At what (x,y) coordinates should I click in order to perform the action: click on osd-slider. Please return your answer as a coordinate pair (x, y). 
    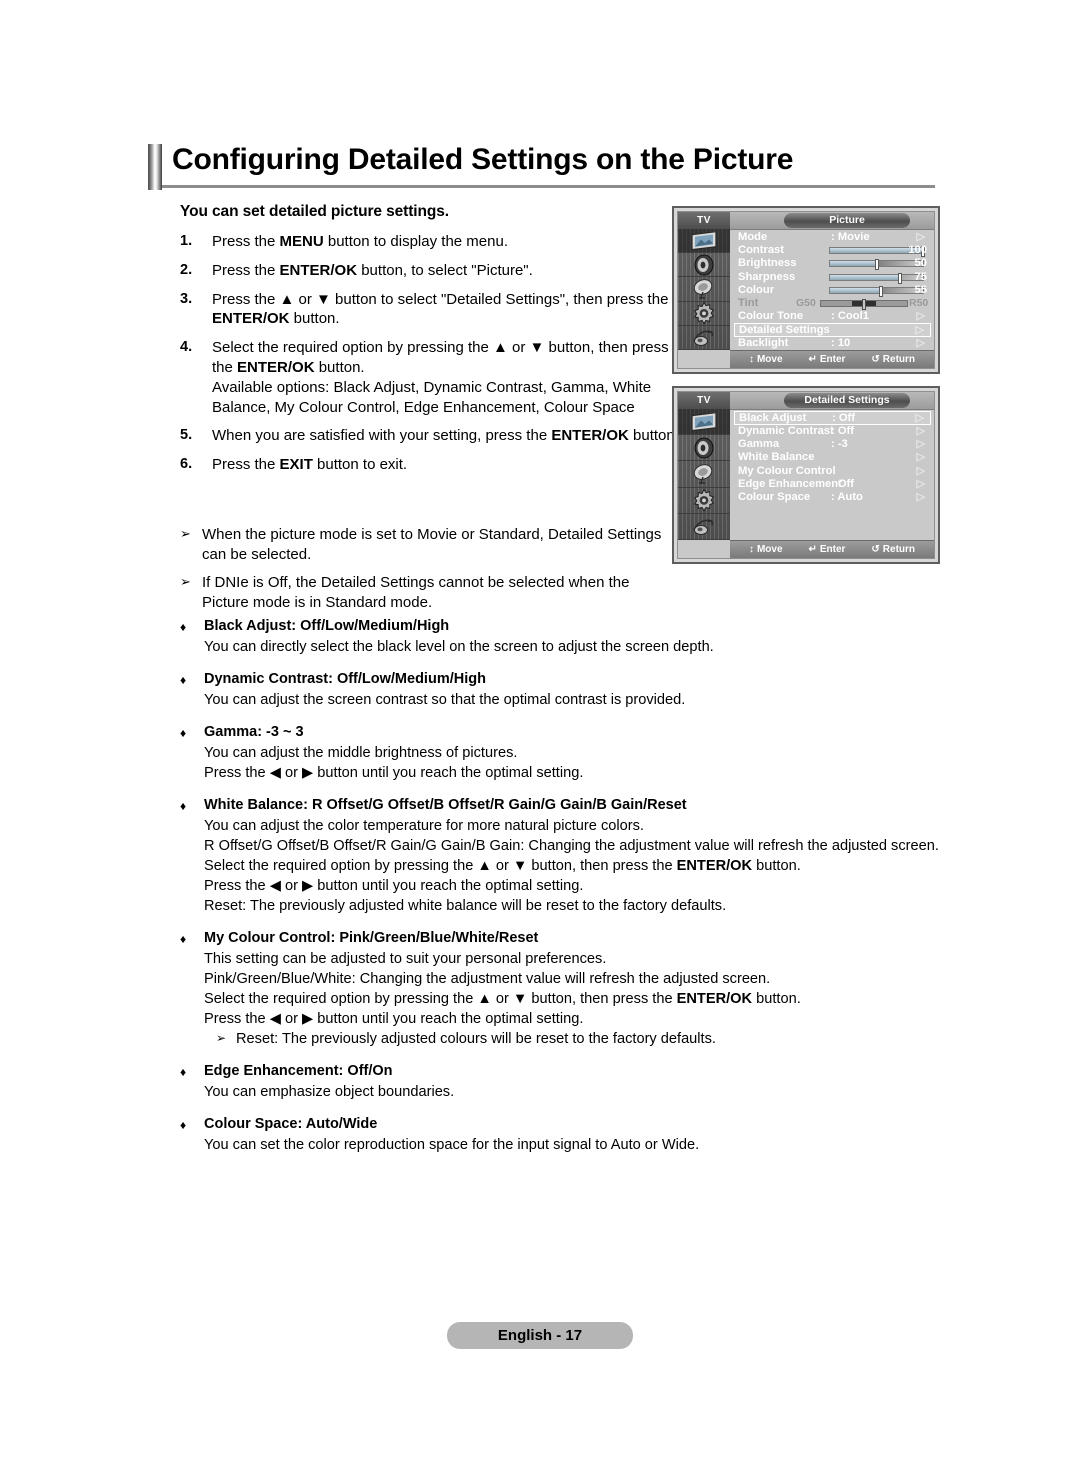
    Looking at the image, I should click on (876, 291).